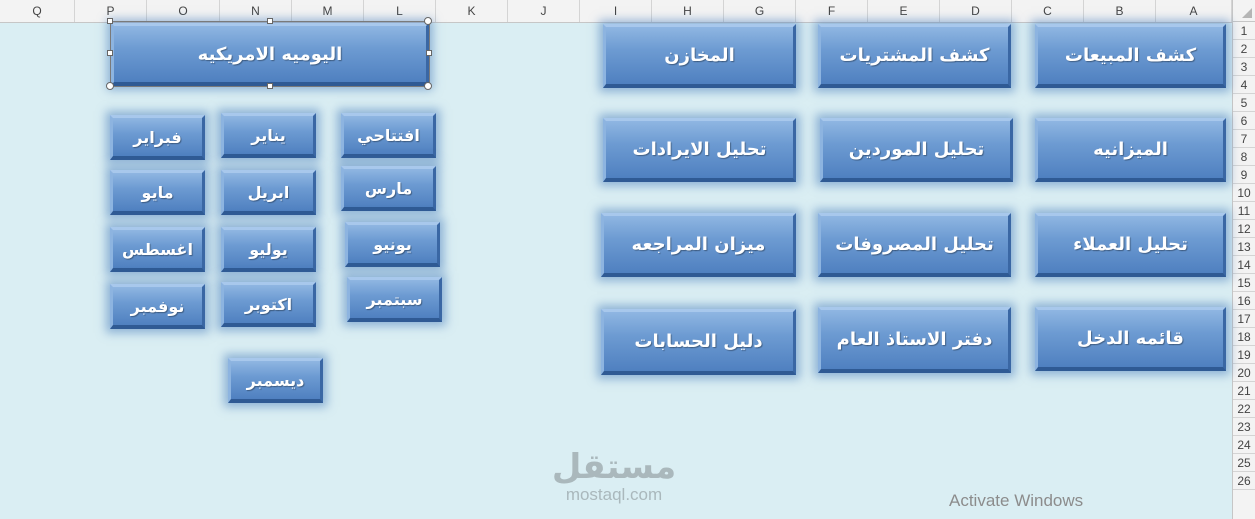  I want to click on row-18: 18, so click(1244, 337).